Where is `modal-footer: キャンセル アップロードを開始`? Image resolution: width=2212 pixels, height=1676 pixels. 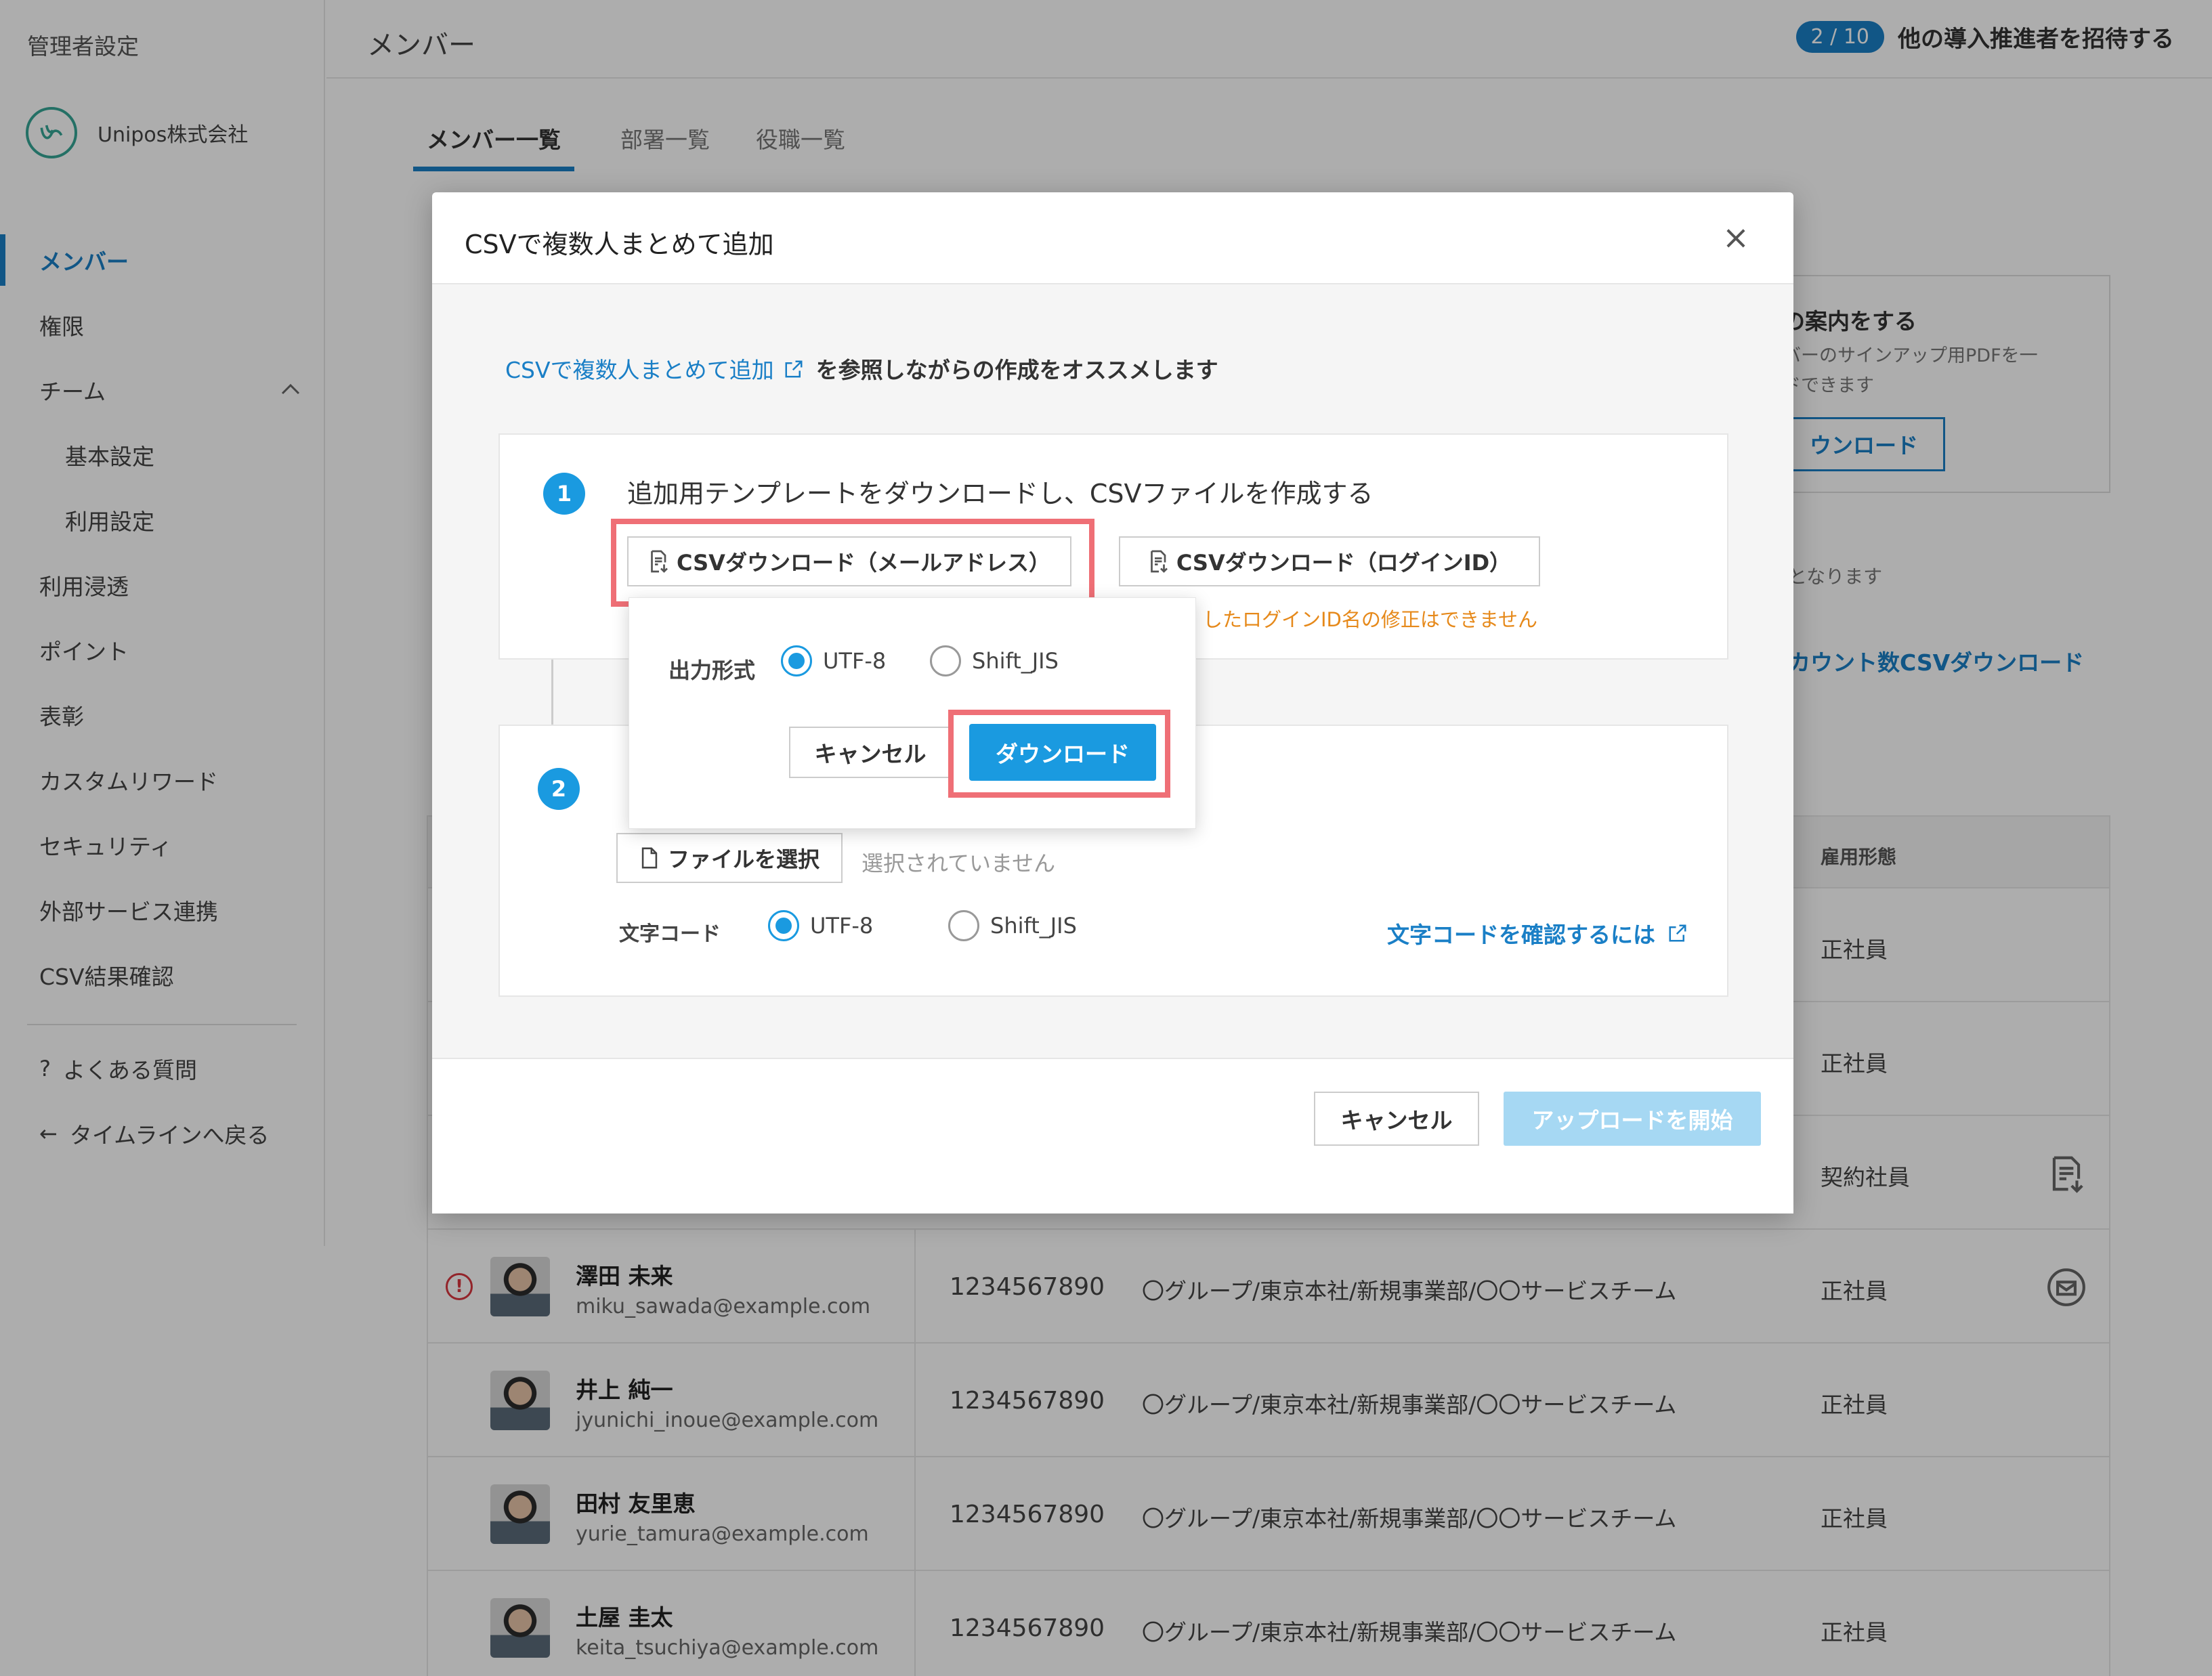 modal-footer: キャンセル アップロードを開始 is located at coordinates (1112, 1135).